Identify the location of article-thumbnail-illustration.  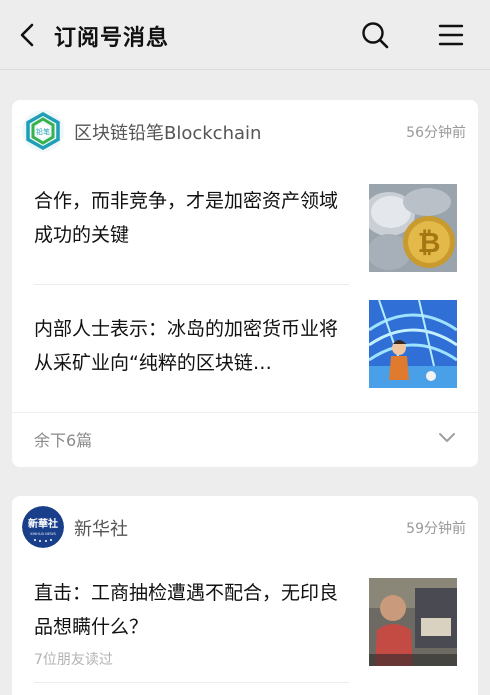
(413, 344).